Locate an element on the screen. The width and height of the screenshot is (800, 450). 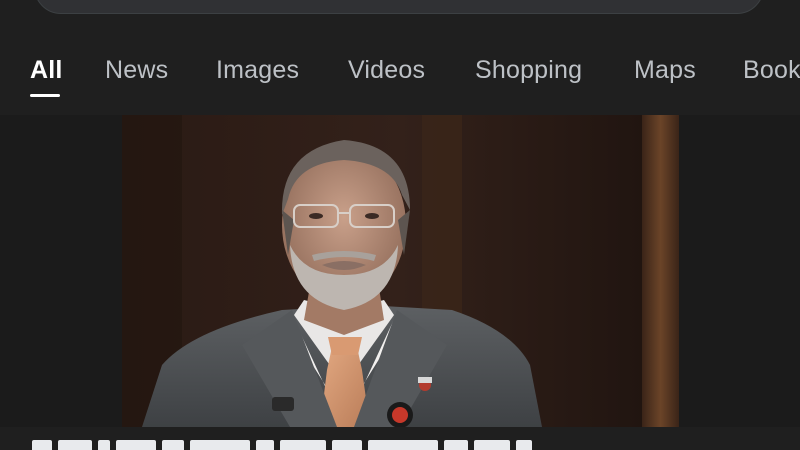
tab-books: Book is located at coordinates (771, 70).